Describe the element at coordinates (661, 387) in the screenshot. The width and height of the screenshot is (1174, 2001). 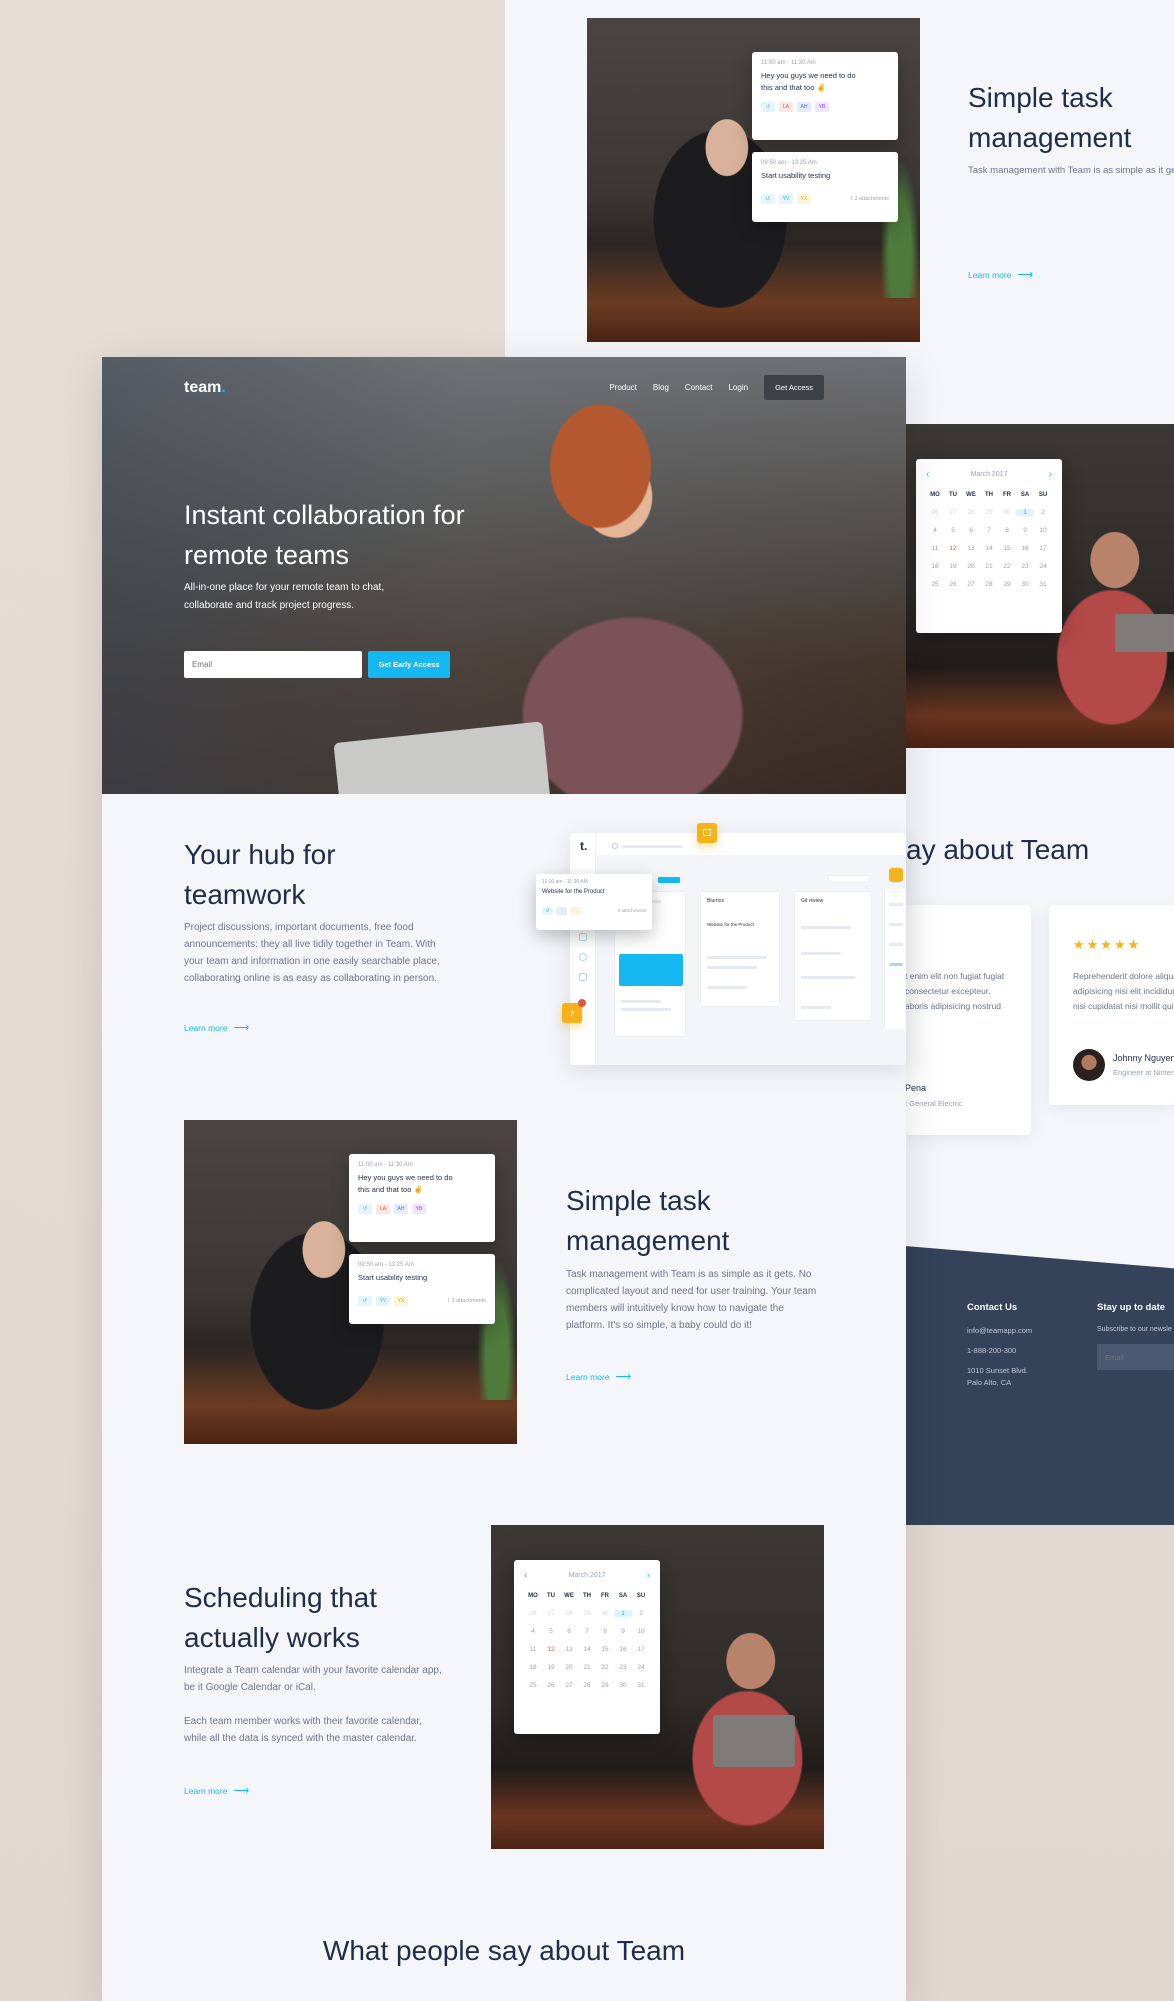
I see `nav-link-blog: Blog` at that location.